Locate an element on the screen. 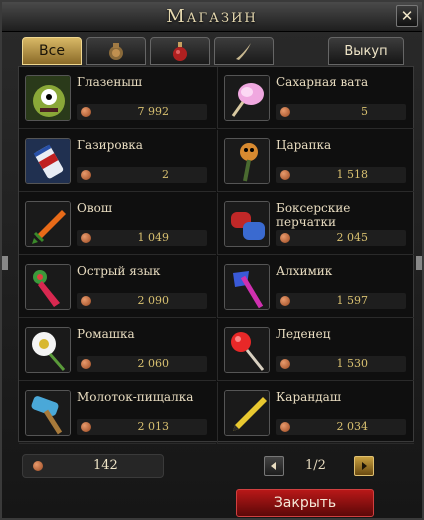 Image resolution: width=424 pixels, height=520 pixels. tab-all-label: Все is located at coordinates (52, 51).